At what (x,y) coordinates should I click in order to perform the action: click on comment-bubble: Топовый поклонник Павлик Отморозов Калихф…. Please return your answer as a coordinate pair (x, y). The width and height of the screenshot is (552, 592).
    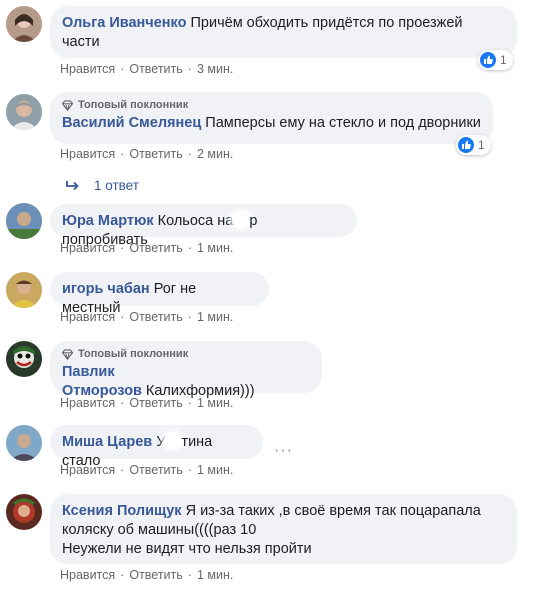
    Looking at the image, I should click on (186, 370).